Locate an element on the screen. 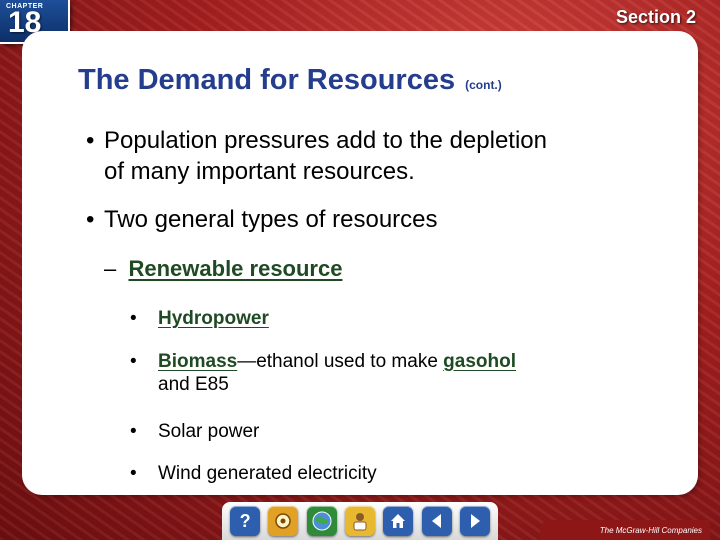  list-item-solar: • Solar power is located at coordinates (194, 431).